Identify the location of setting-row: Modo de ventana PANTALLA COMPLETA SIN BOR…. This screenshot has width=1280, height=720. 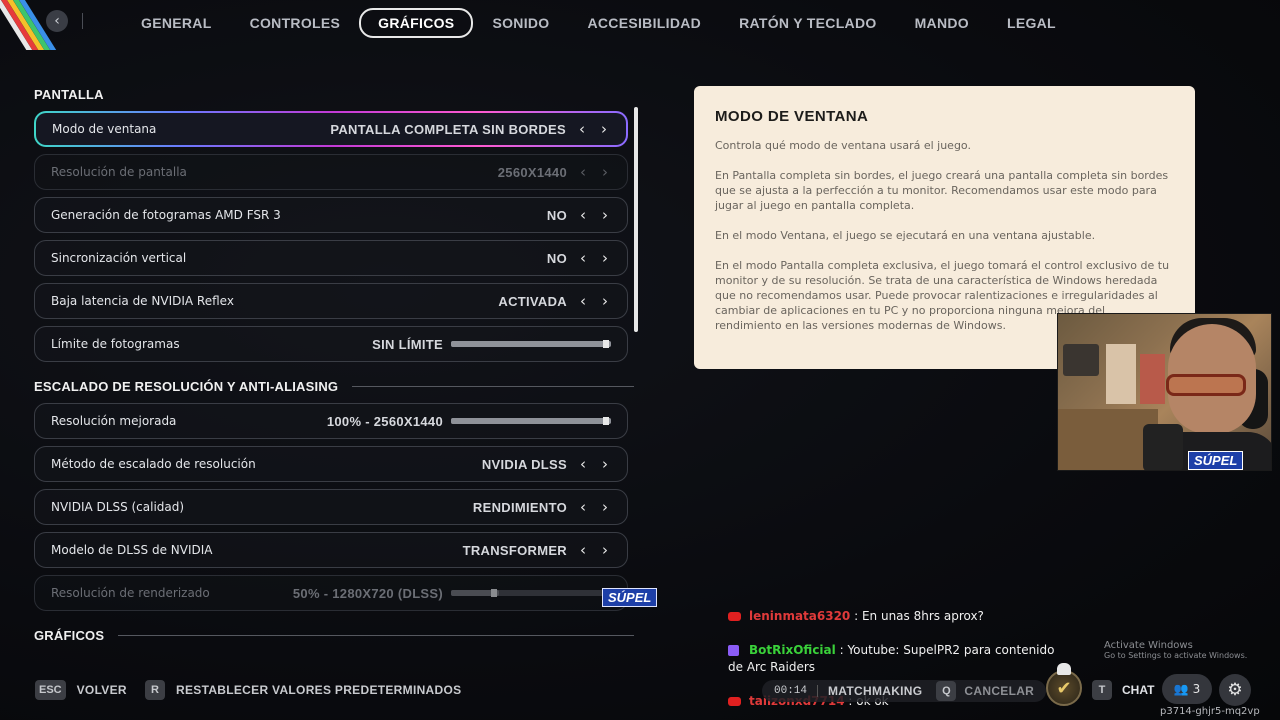
(331, 129).